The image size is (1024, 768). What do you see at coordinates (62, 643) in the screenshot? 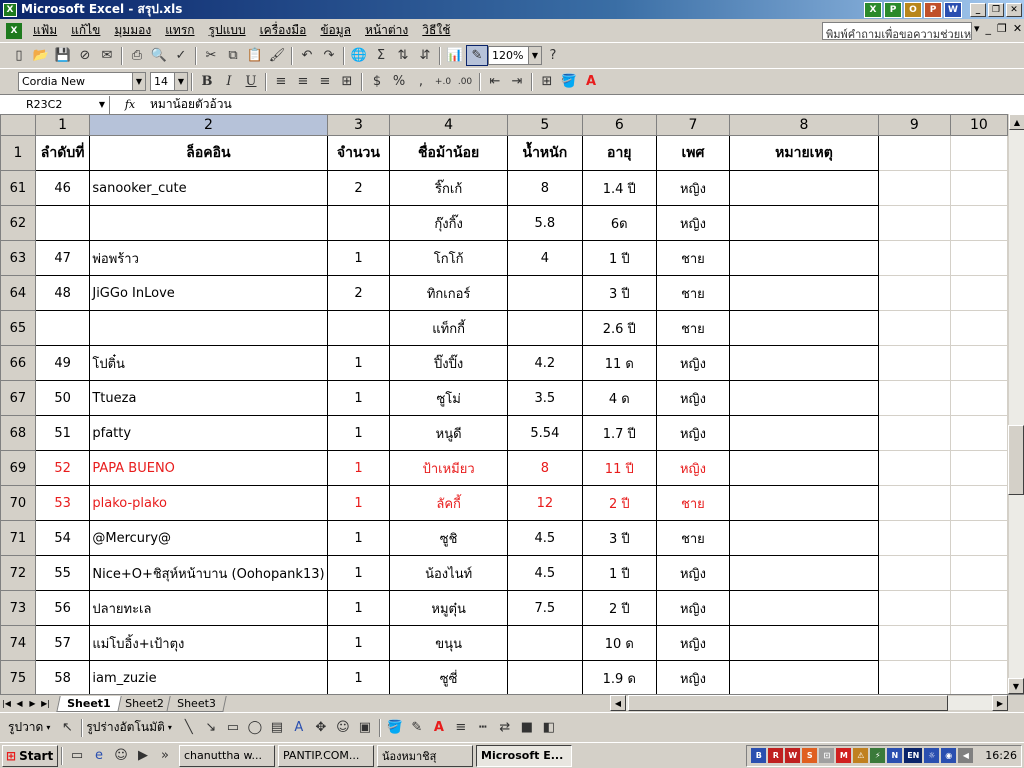
I see `cell-seq: 57` at bounding box center [62, 643].